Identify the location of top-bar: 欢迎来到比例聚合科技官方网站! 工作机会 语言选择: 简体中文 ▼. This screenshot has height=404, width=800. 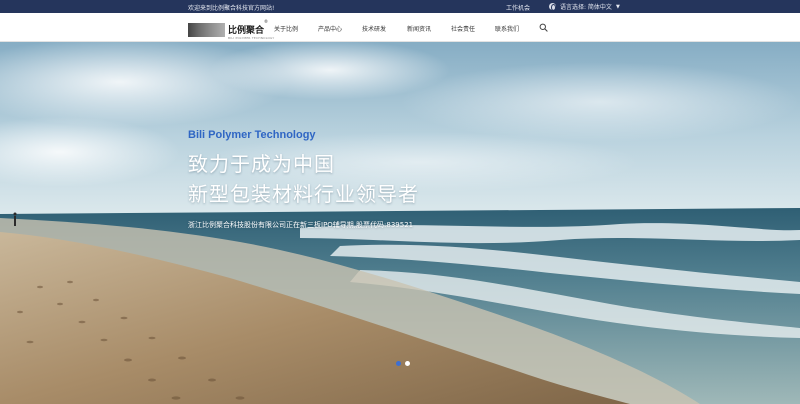
(400, 6).